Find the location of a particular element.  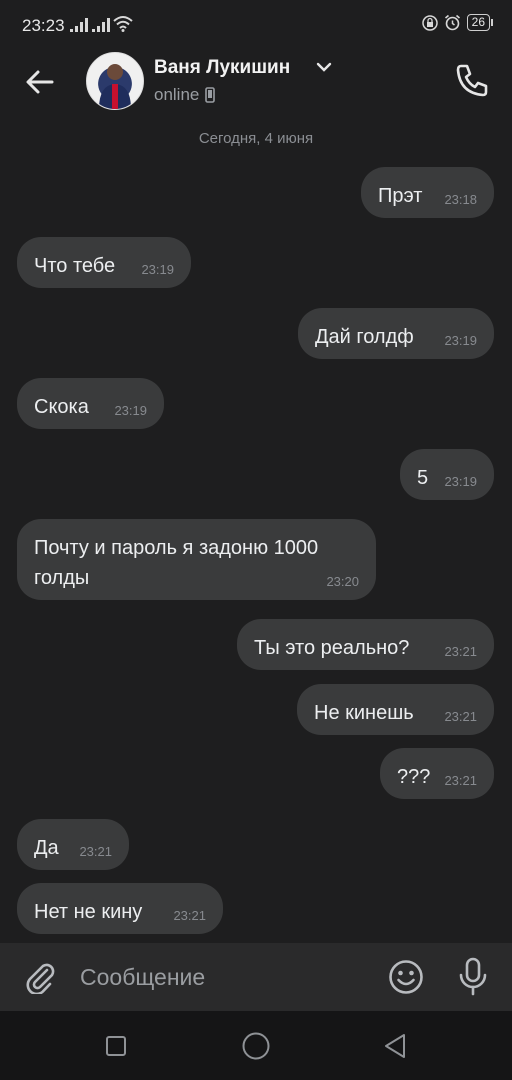

chevron-down-icon is located at coordinates (324, 67).